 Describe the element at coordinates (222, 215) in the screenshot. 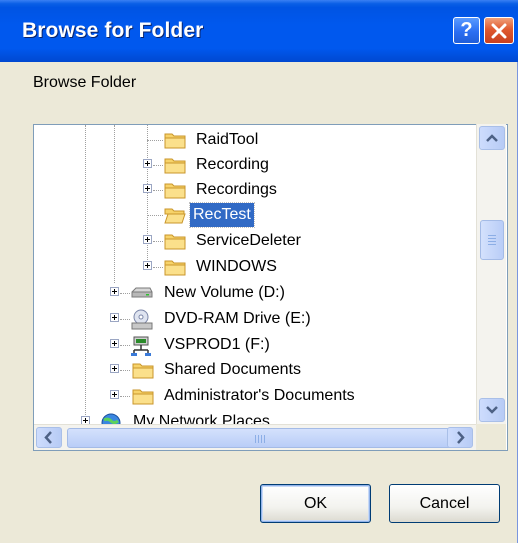

I see `tree-item-label: RecTest` at that location.